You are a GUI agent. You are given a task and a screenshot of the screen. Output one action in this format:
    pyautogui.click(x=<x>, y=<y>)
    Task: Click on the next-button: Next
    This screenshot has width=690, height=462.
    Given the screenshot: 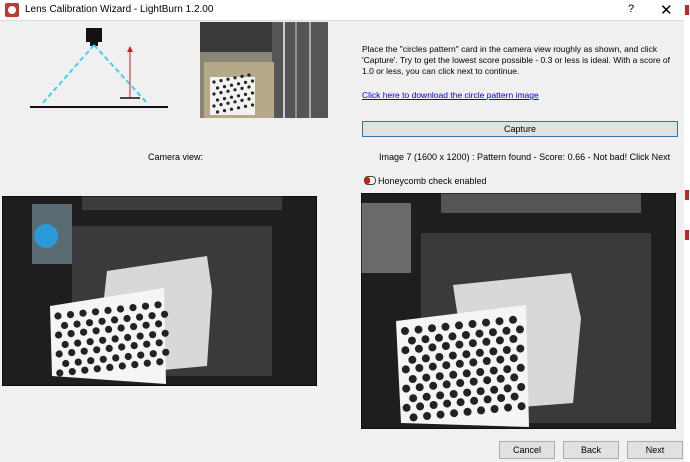 What is the action you would take?
    pyautogui.click(x=655, y=450)
    